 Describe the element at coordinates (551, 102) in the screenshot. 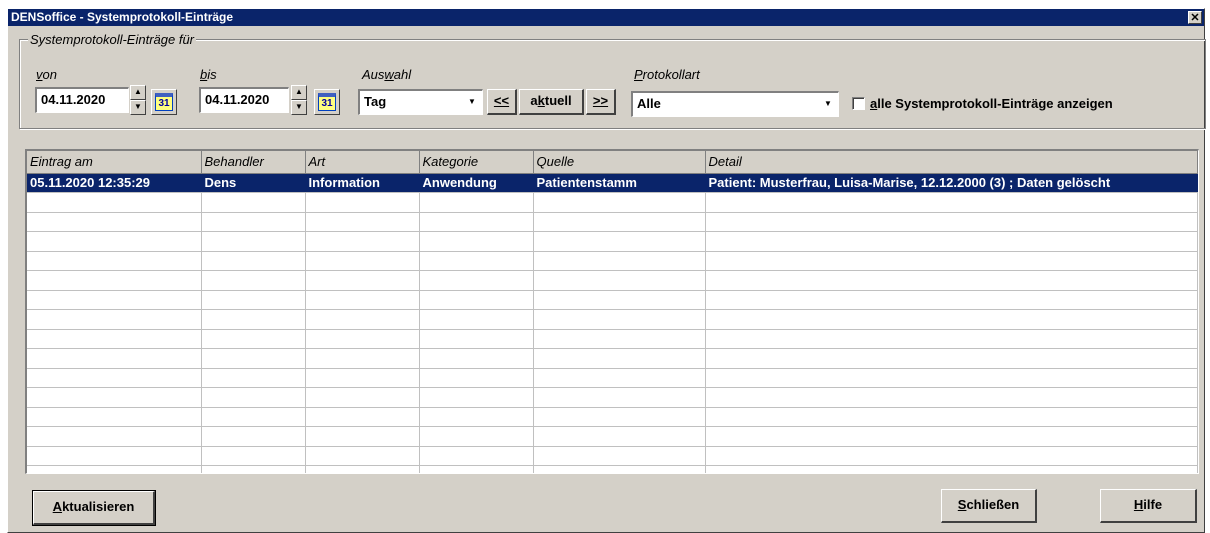

I see `current-period-button: aktuell` at that location.